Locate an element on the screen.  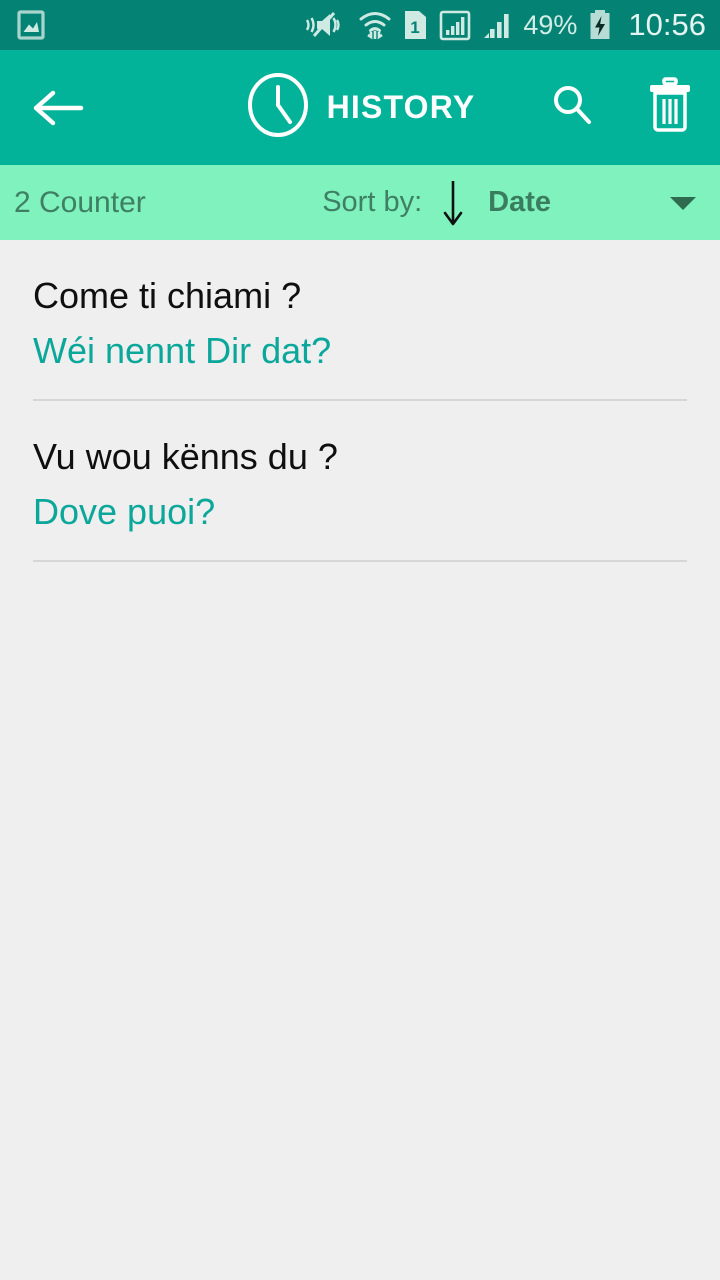
sort-by-label: Sort by: is located at coordinates (372, 202).